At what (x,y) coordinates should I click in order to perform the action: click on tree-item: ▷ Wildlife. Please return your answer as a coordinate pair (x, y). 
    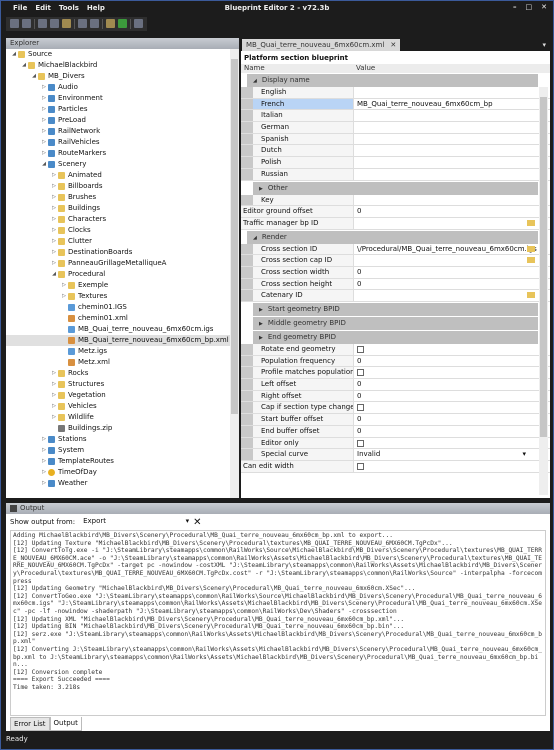
    Looking at the image, I should click on (122, 417).